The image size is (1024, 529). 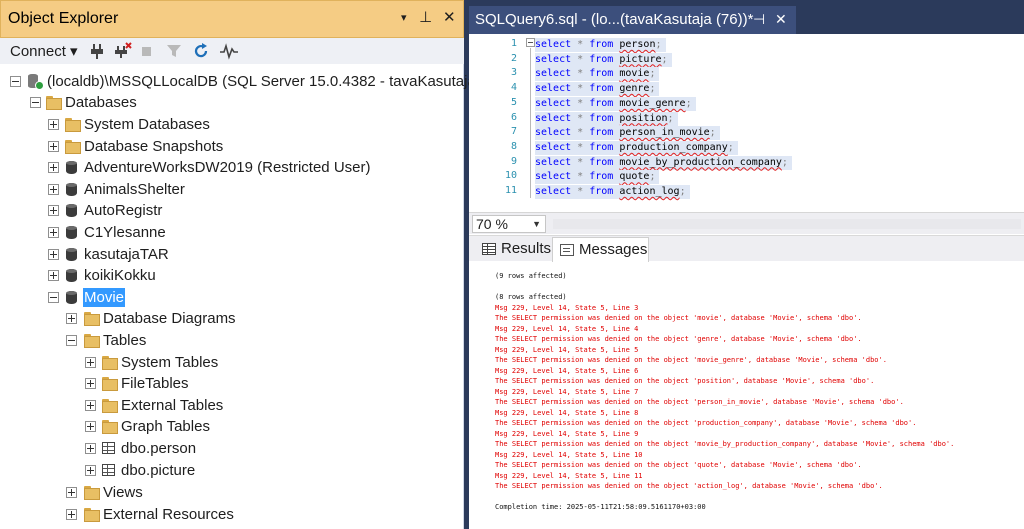 I want to click on result-tabs: Results Messages, so click(x=746, y=248).